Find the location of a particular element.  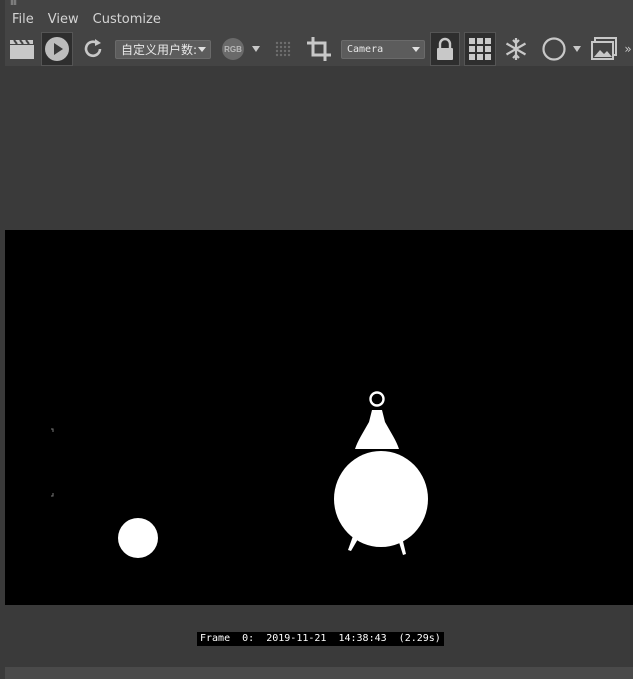

play-icon is located at coordinates (57, 49).